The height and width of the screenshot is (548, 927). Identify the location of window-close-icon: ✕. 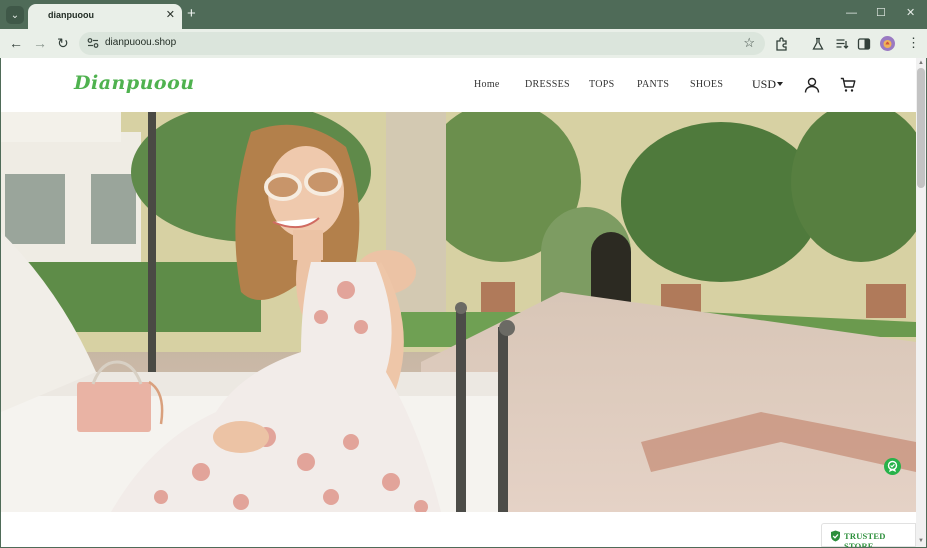
(910, 13).